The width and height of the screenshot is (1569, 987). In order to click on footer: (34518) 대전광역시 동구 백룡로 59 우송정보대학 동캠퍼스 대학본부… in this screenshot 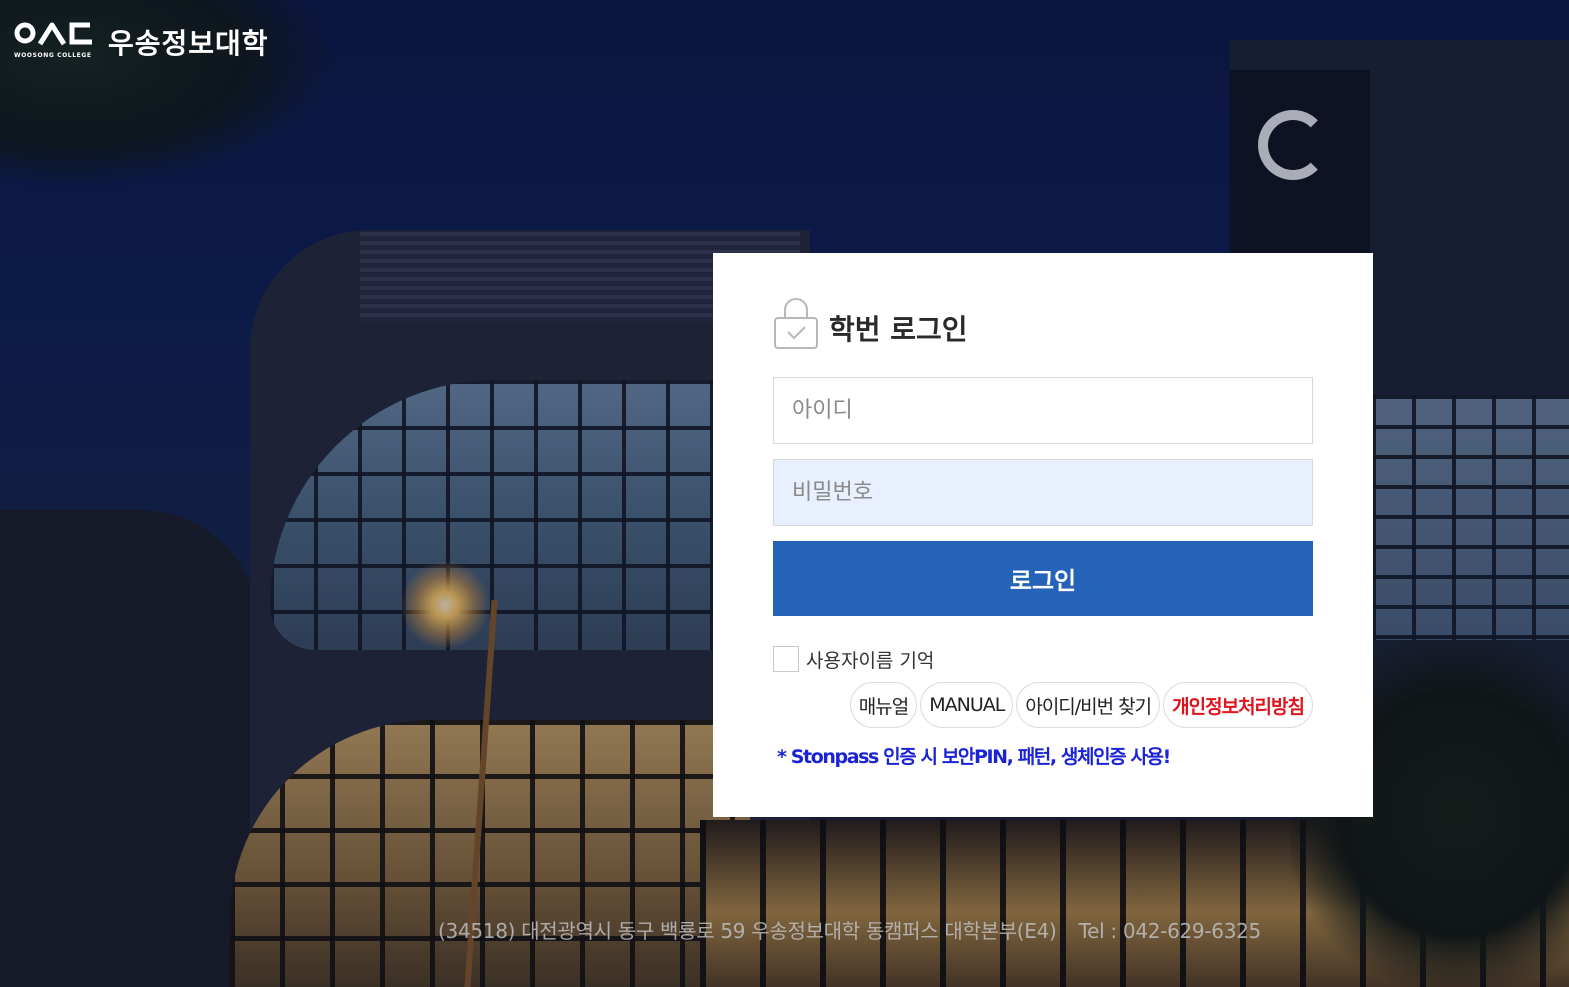, I will do `click(784, 929)`.